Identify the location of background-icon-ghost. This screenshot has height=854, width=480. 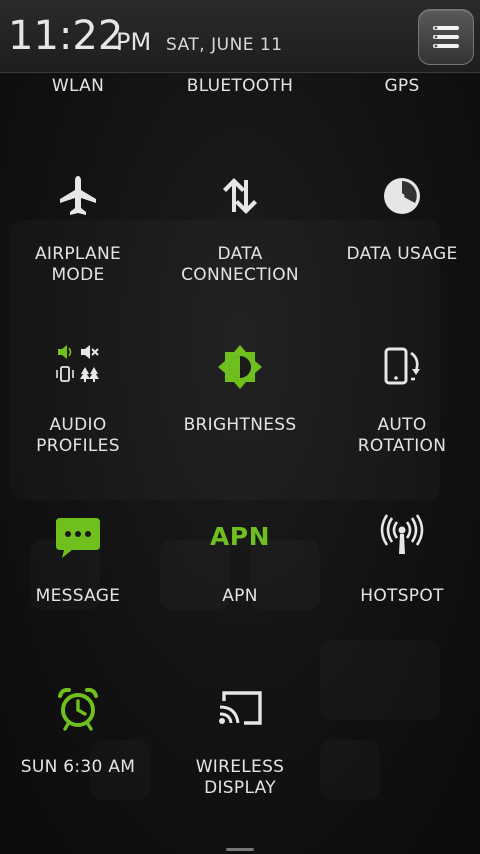
(350, 770).